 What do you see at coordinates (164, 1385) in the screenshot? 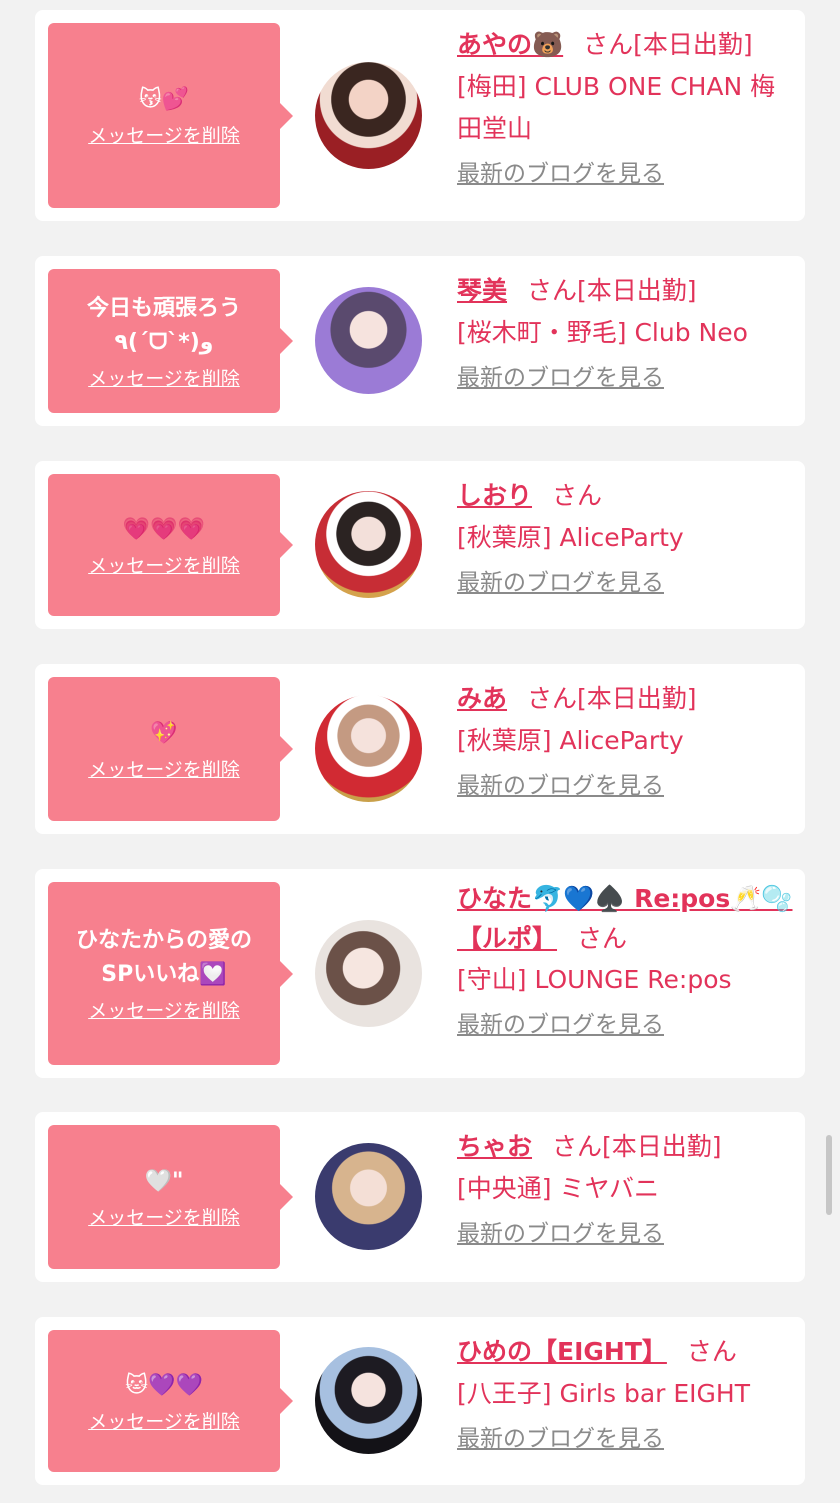
I see `message-text: 🐱💜💜` at bounding box center [164, 1385].